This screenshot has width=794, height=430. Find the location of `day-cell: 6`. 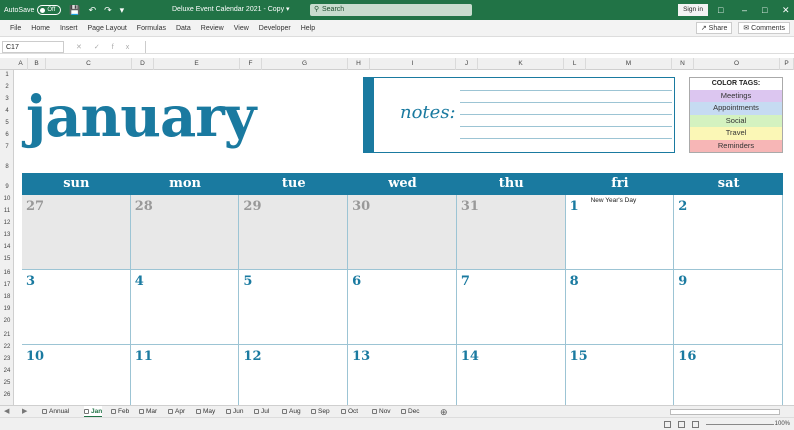

day-cell: 6 is located at coordinates (402, 307).